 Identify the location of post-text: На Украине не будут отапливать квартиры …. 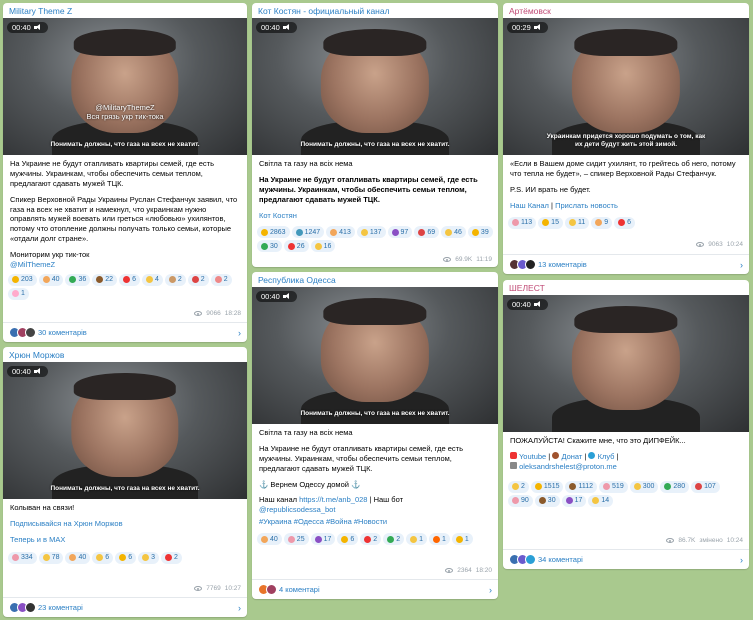
(124, 214).